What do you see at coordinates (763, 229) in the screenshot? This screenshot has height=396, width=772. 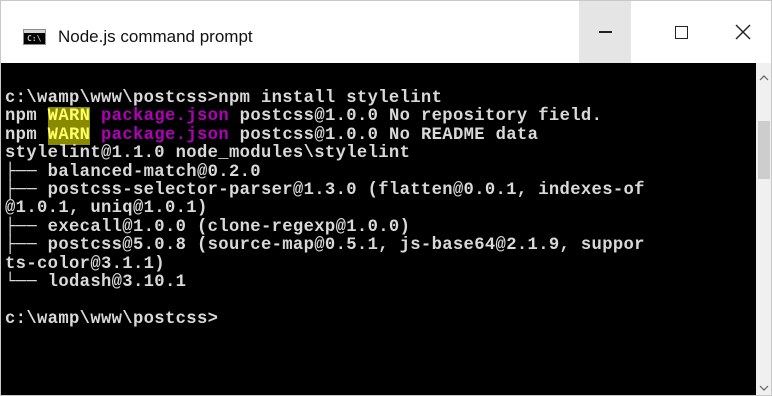 I see `vertical-scrollbar` at bounding box center [763, 229].